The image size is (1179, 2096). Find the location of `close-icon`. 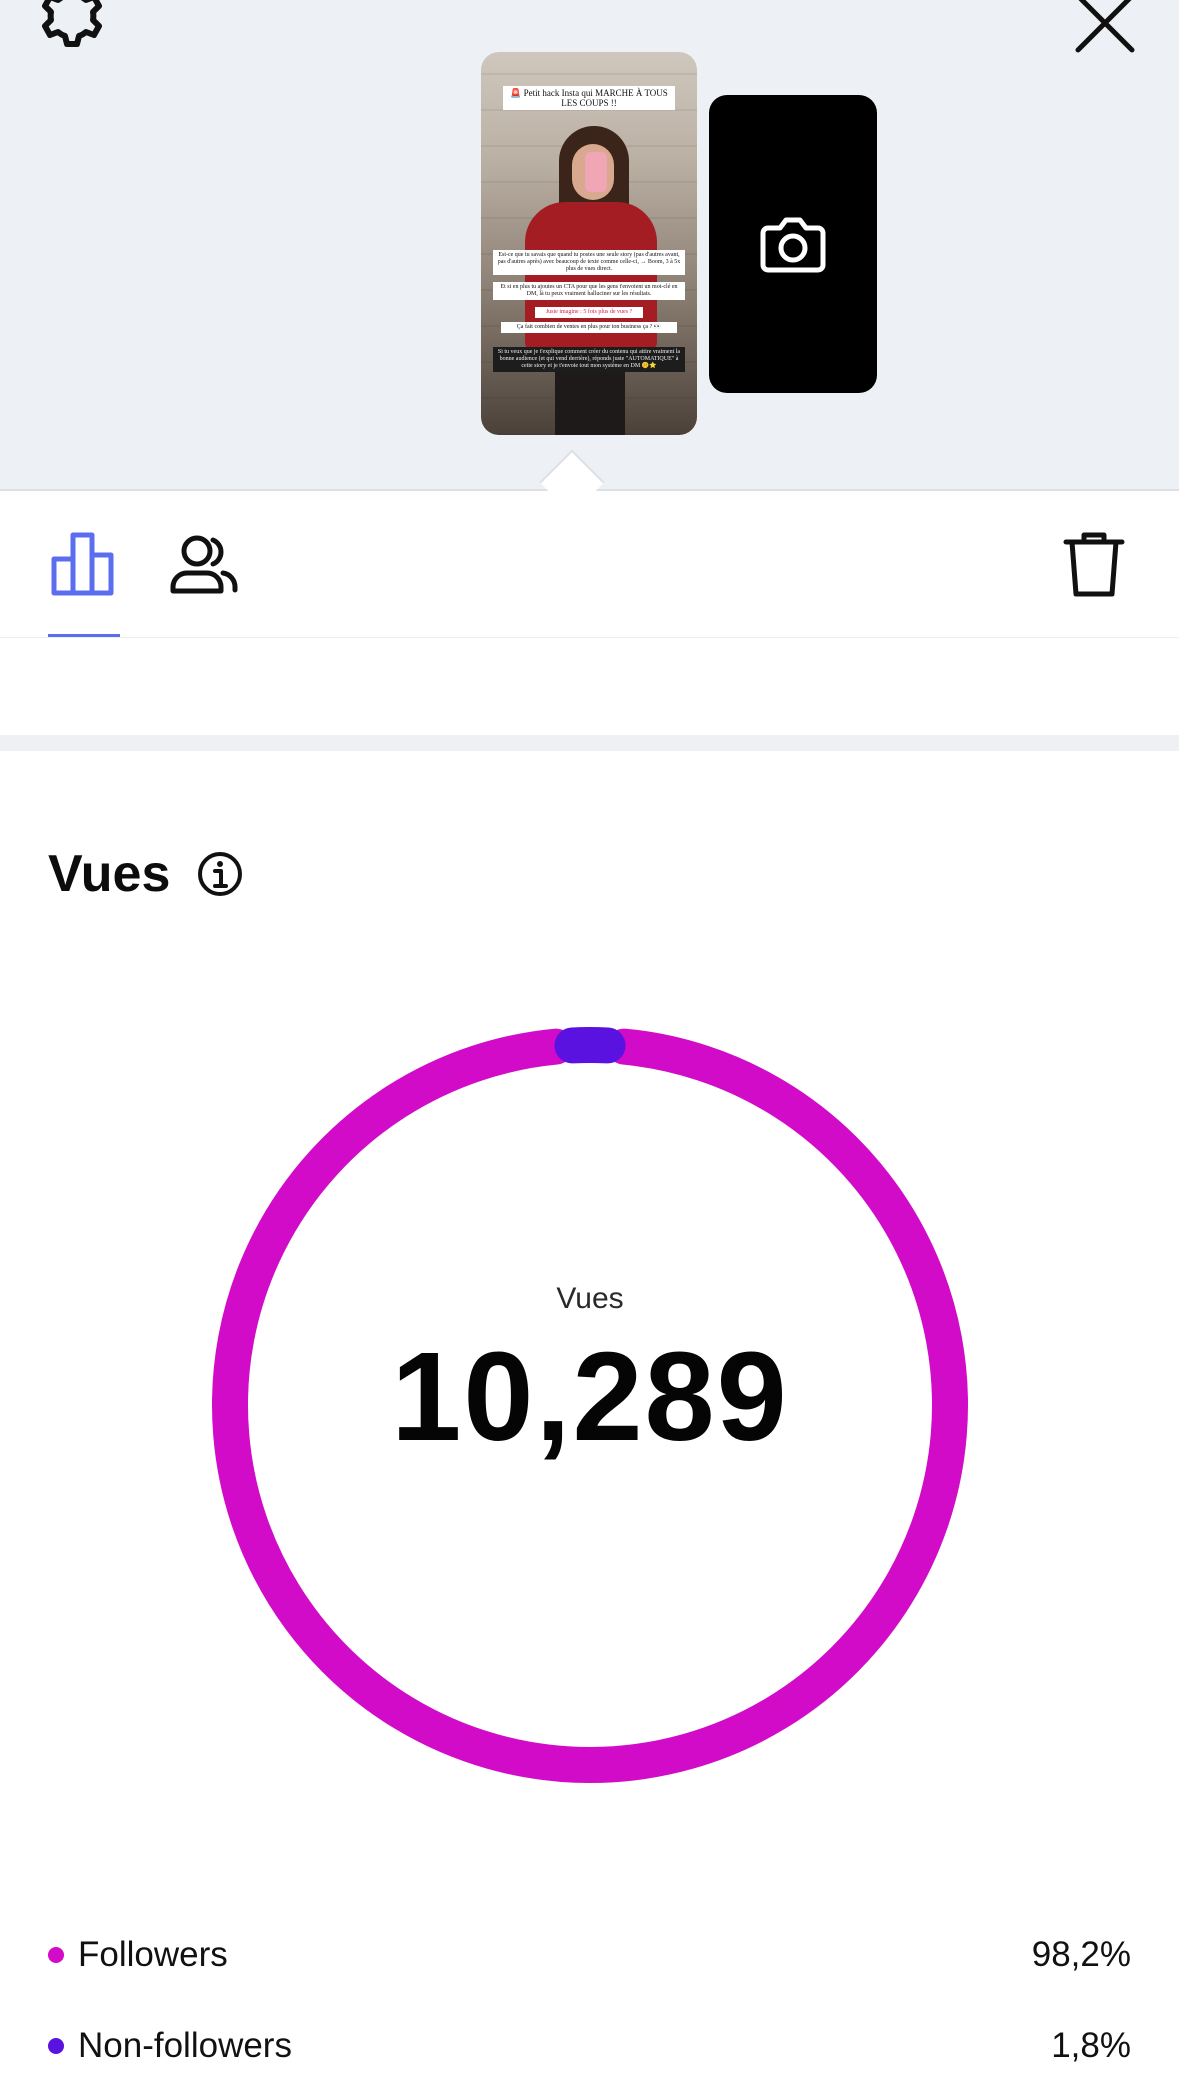

close-icon is located at coordinates (1105, 28).